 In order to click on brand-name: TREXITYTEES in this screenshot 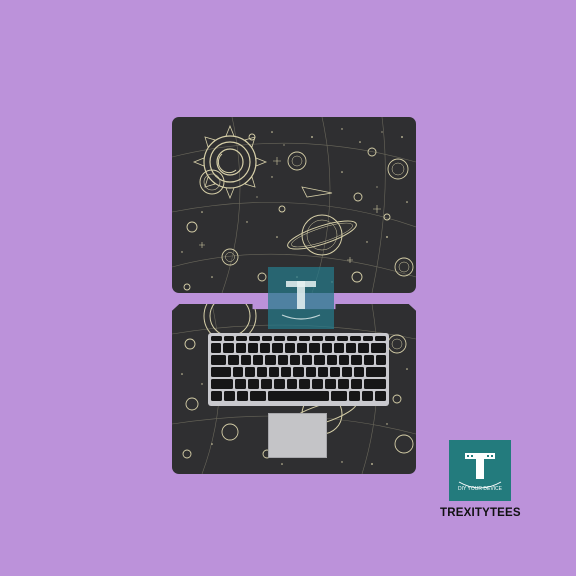, I will do `click(480, 513)`.